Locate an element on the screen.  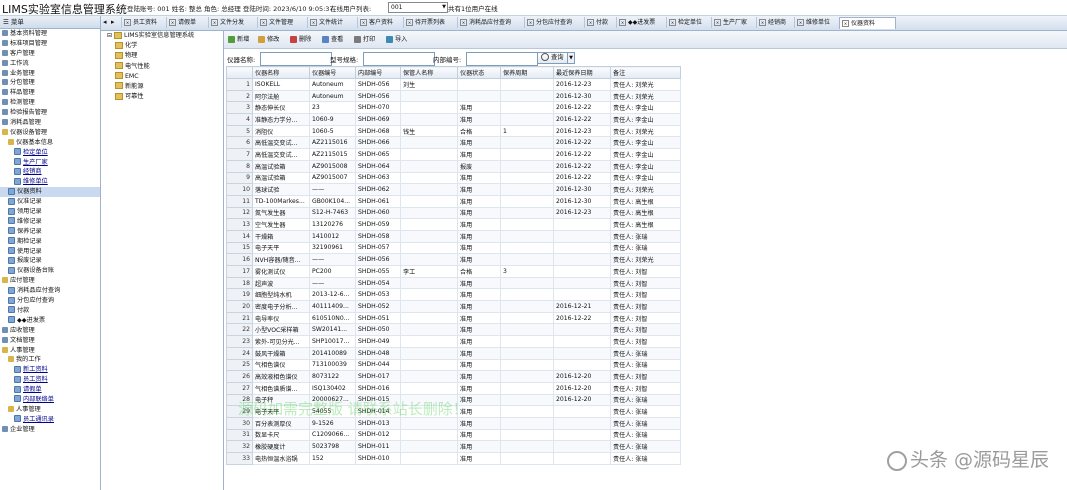
tree-item: 物理 is located at coordinates (162, 56).